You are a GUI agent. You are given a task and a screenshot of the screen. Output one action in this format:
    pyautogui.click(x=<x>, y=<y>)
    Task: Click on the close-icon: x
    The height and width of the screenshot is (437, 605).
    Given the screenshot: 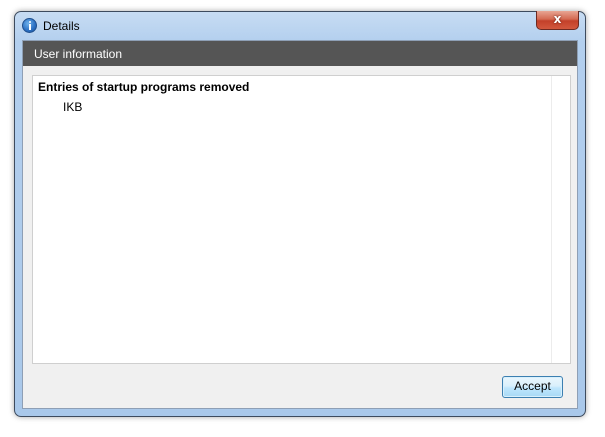 What is the action you would take?
    pyautogui.click(x=557, y=19)
    